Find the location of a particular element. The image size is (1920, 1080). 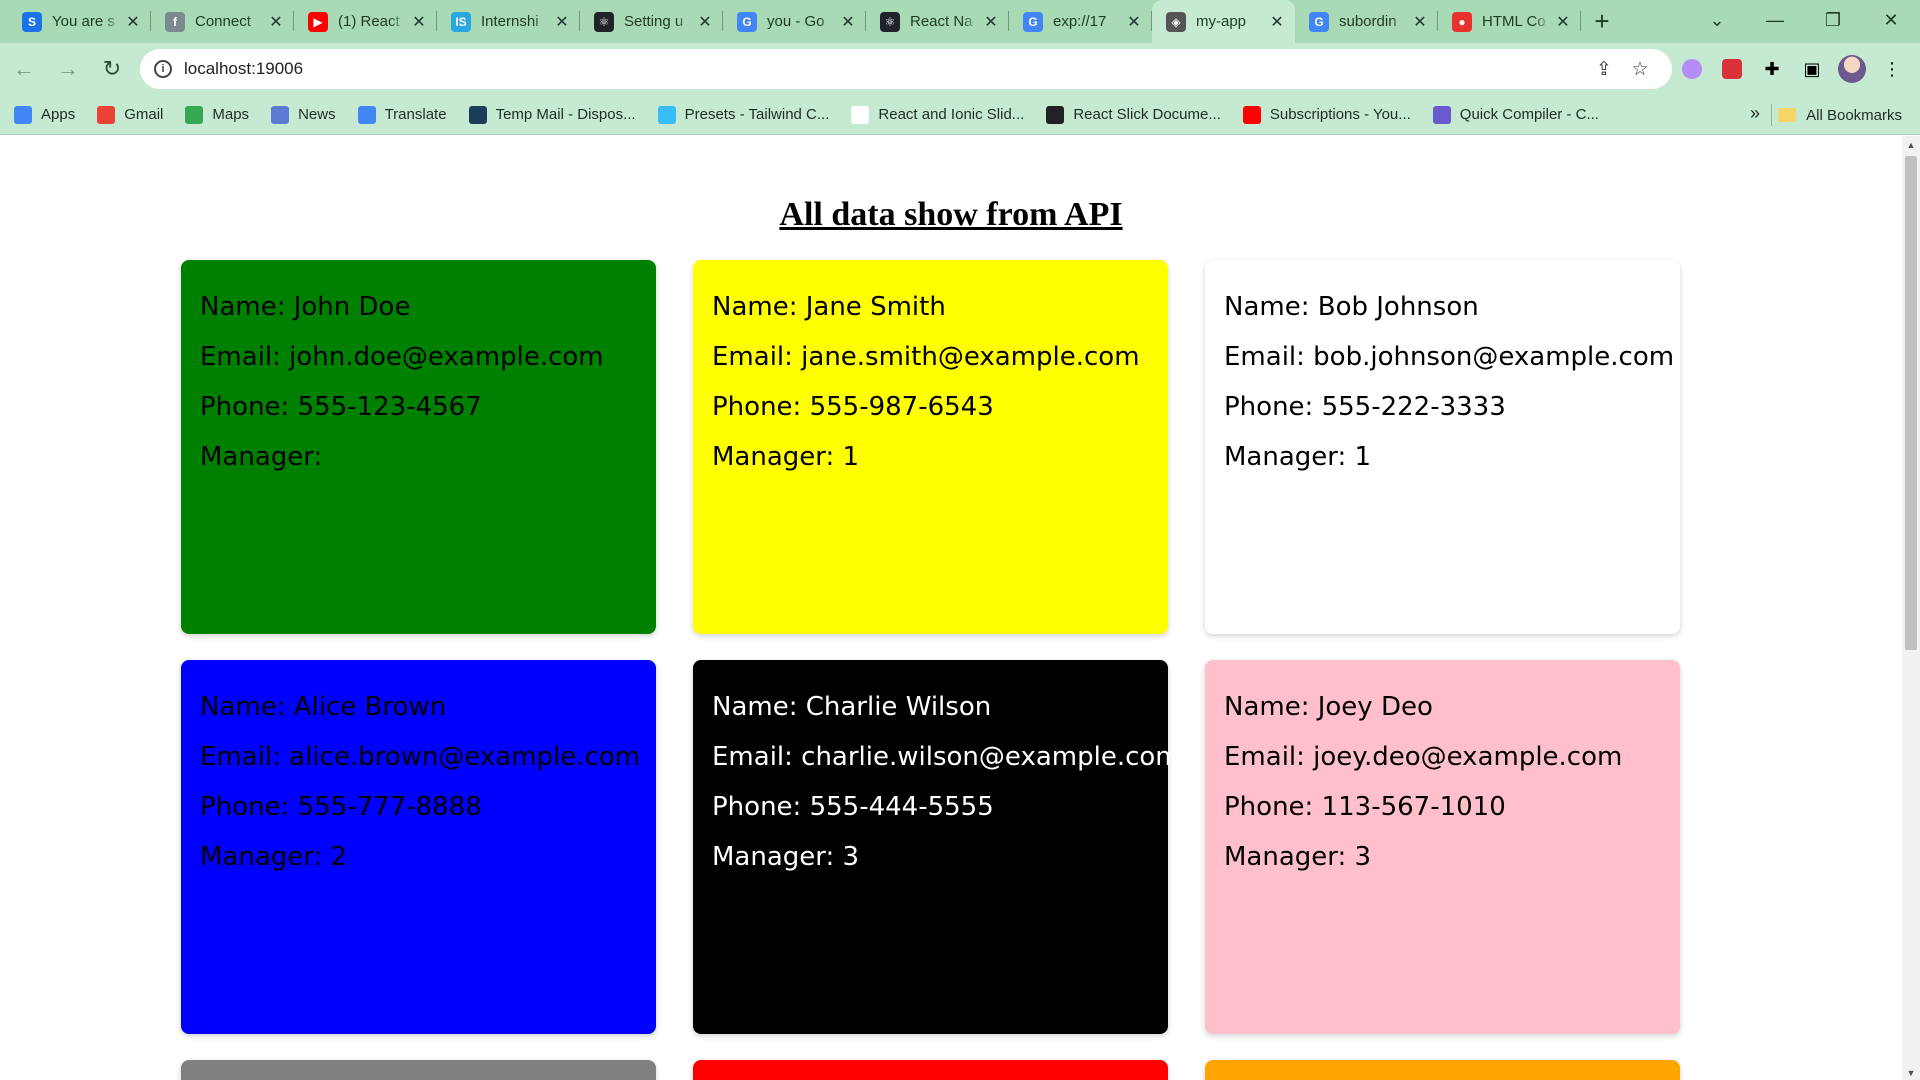

restore-button: ❐ is located at coordinates (1833, 20).